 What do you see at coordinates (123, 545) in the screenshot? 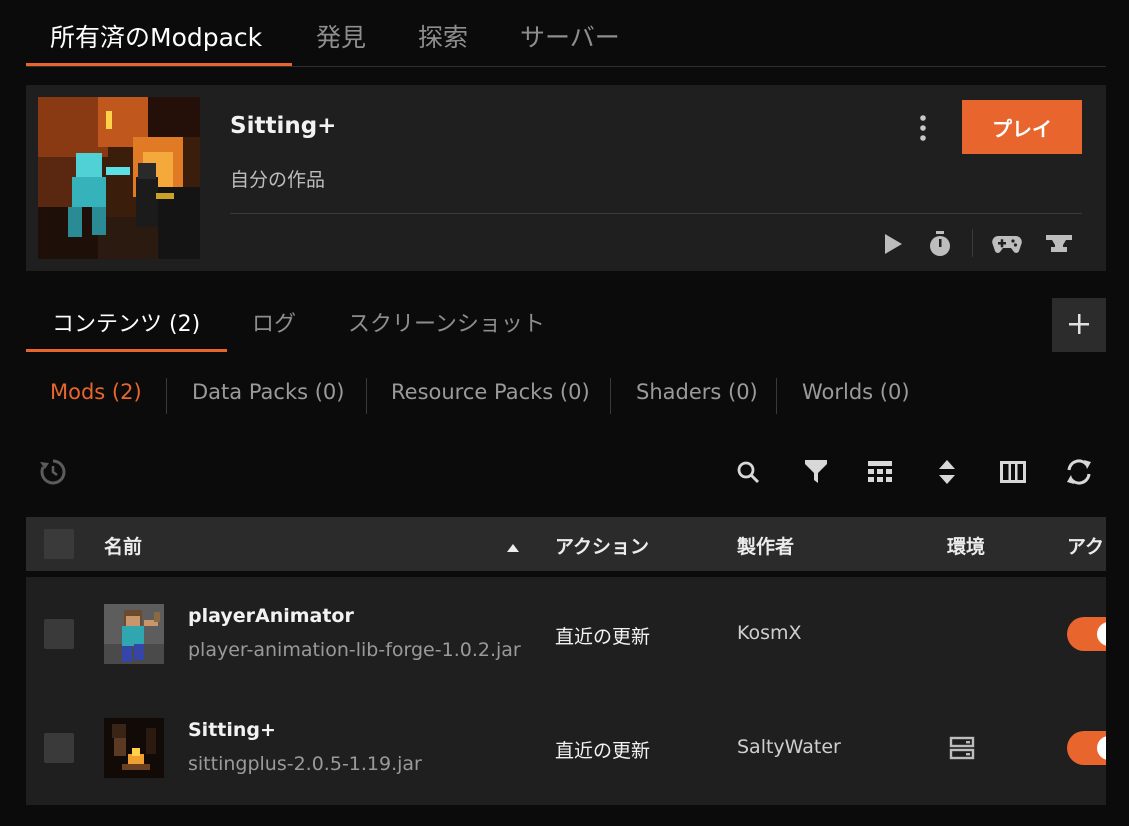
I see `column-header-name: 名前` at bounding box center [123, 545].